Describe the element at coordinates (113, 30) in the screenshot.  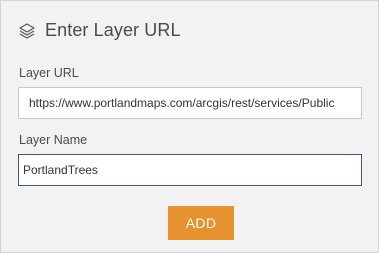
I see `panel-title: Enter Layer URL` at that location.